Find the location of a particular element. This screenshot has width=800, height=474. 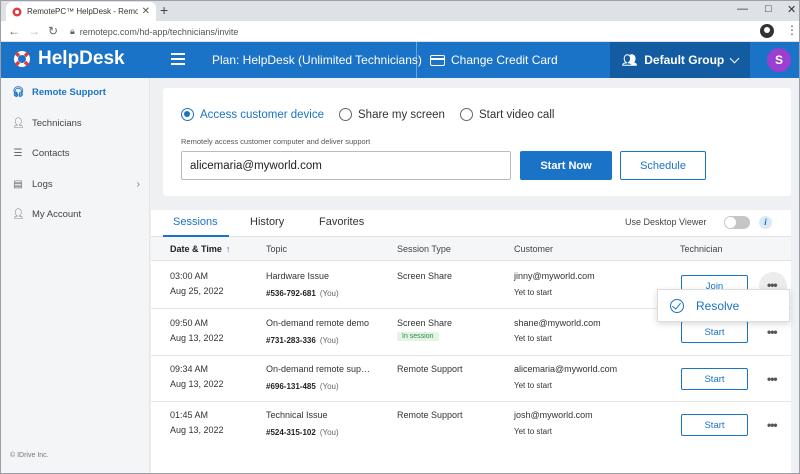

row-session-id: #696-131-485 (You) is located at coordinates (302, 386).